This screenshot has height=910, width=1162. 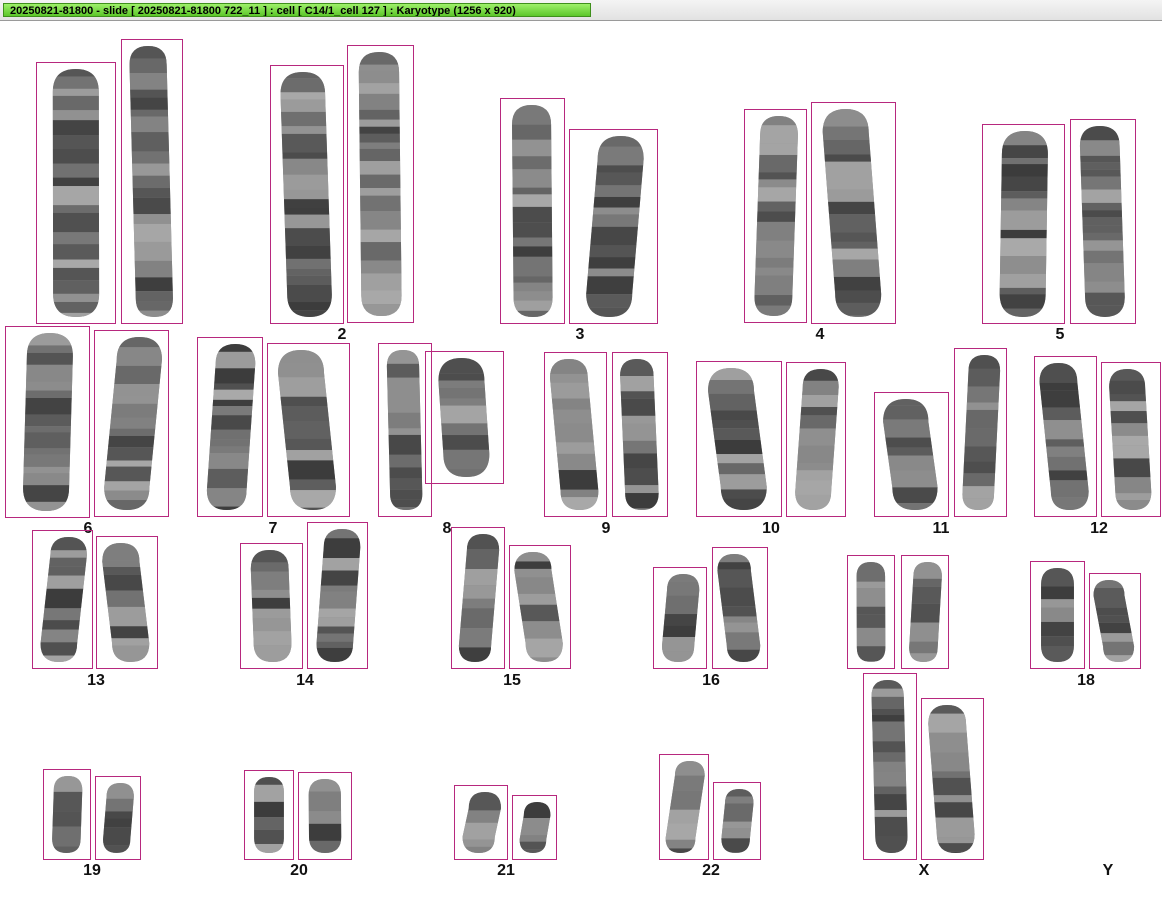 What do you see at coordinates (131, 423) in the screenshot?
I see `chromosome-6b` at bounding box center [131, 423].